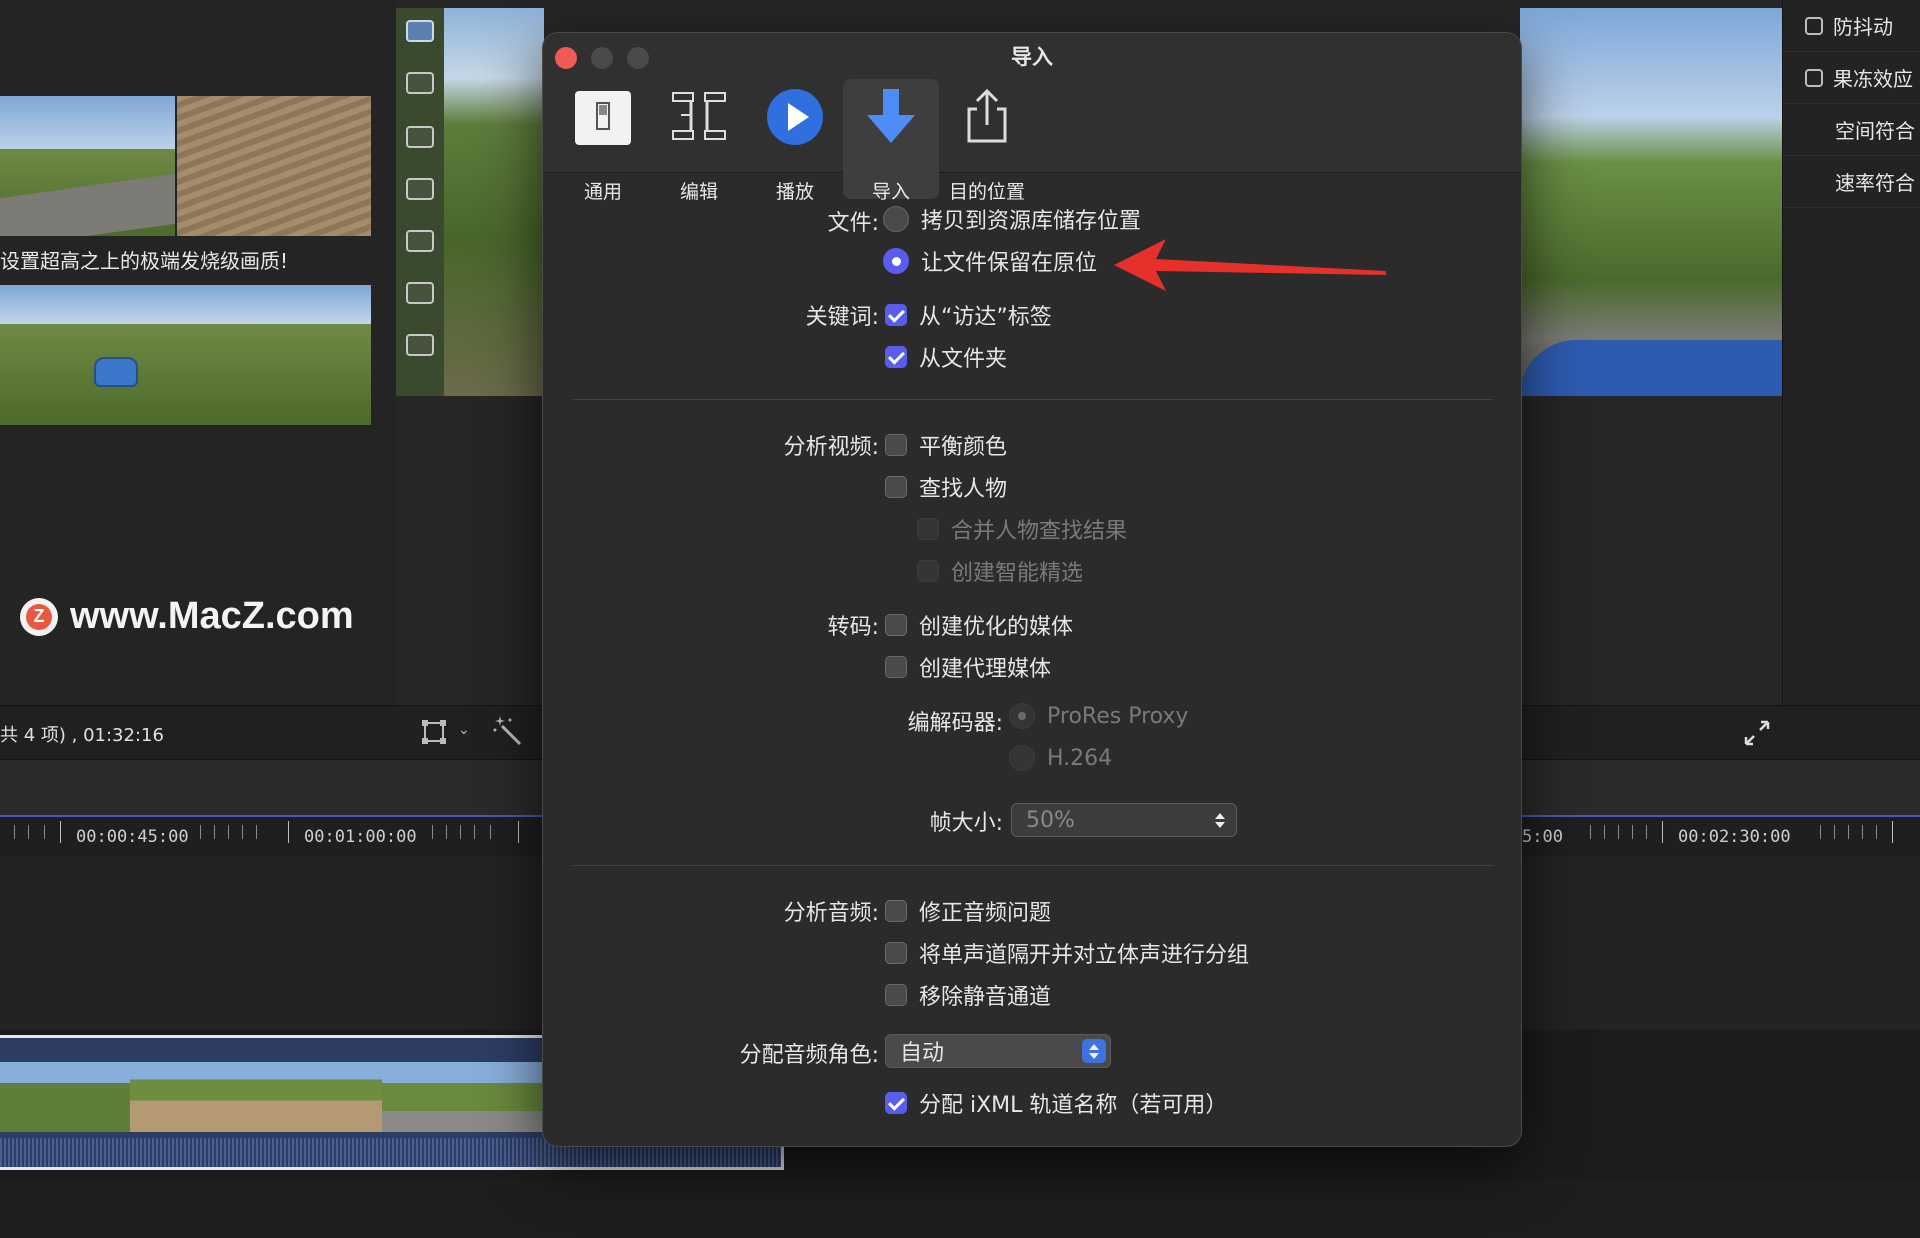 The width and height of the screenshot is (1920, 1238). Describe the element at coordinates (996, 627) in the screenshot. I see `option-label: 创建优化的媒体` at that location.